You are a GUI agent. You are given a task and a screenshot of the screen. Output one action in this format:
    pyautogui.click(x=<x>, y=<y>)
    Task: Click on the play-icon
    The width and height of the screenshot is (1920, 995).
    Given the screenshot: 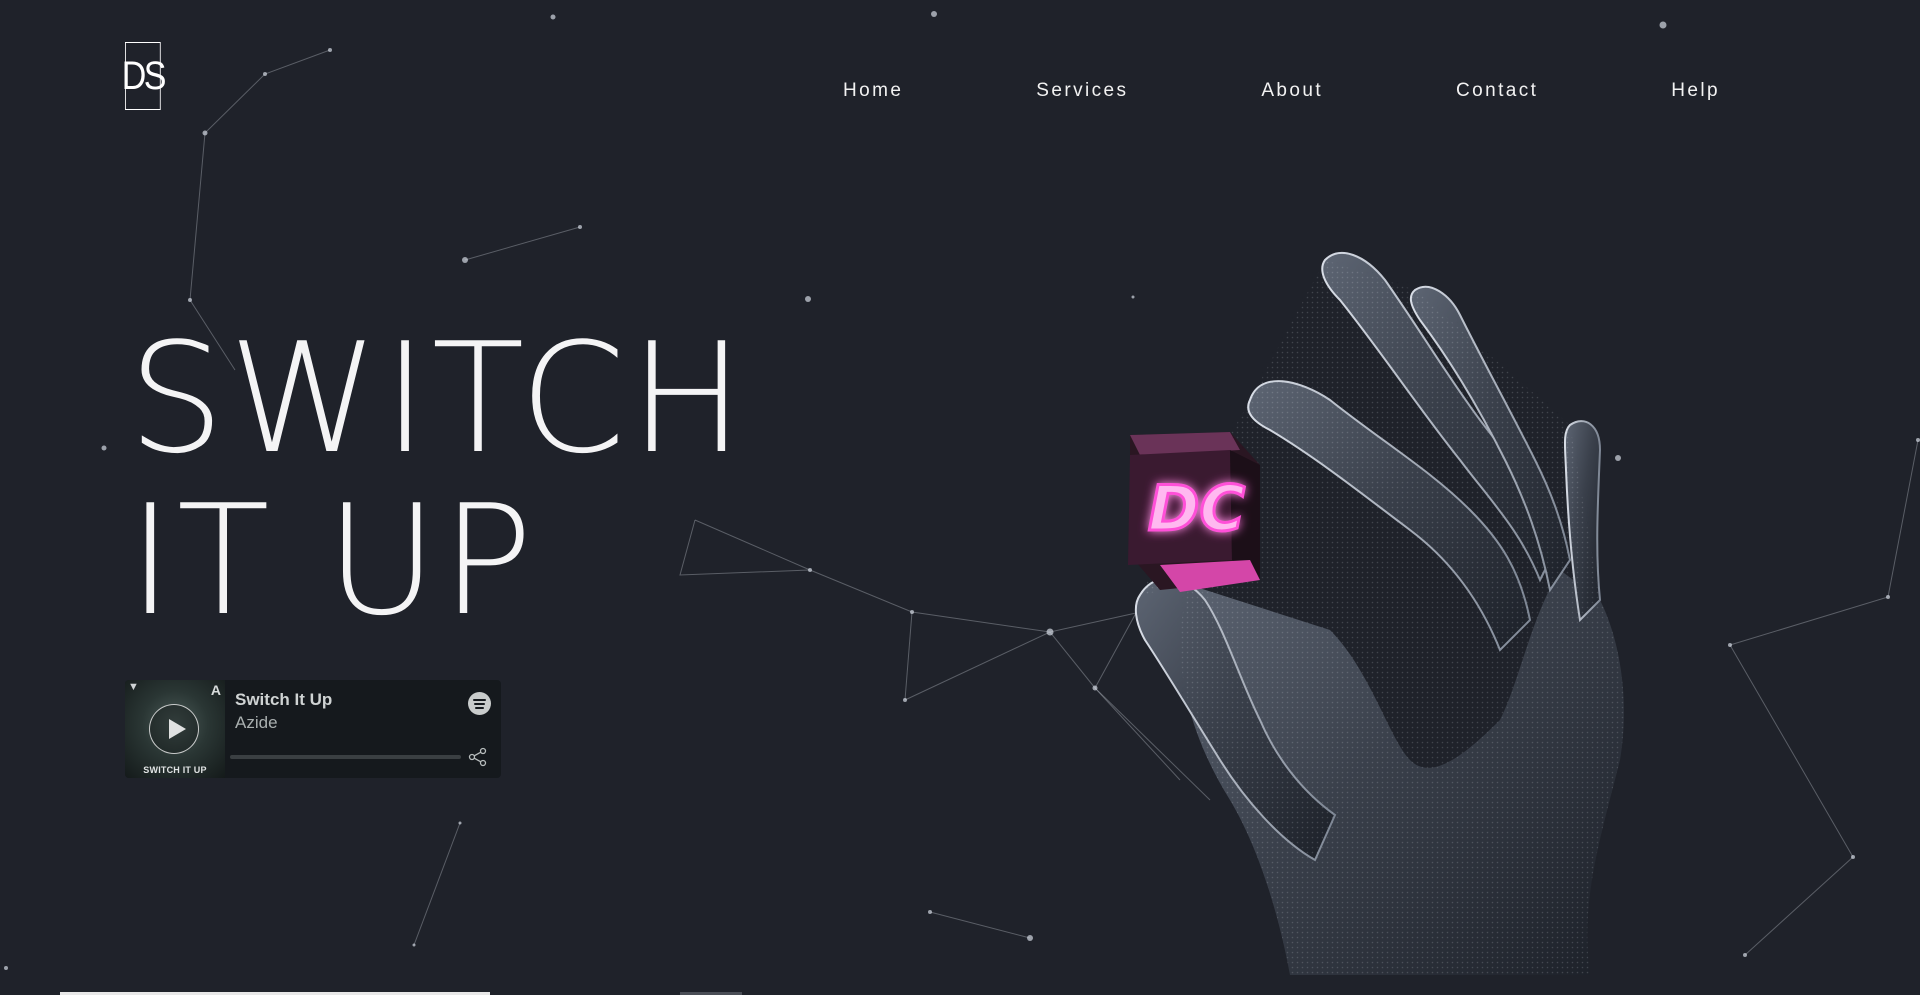 What is the action you would take?
    pyautogui.click(x=174, y=729)
    